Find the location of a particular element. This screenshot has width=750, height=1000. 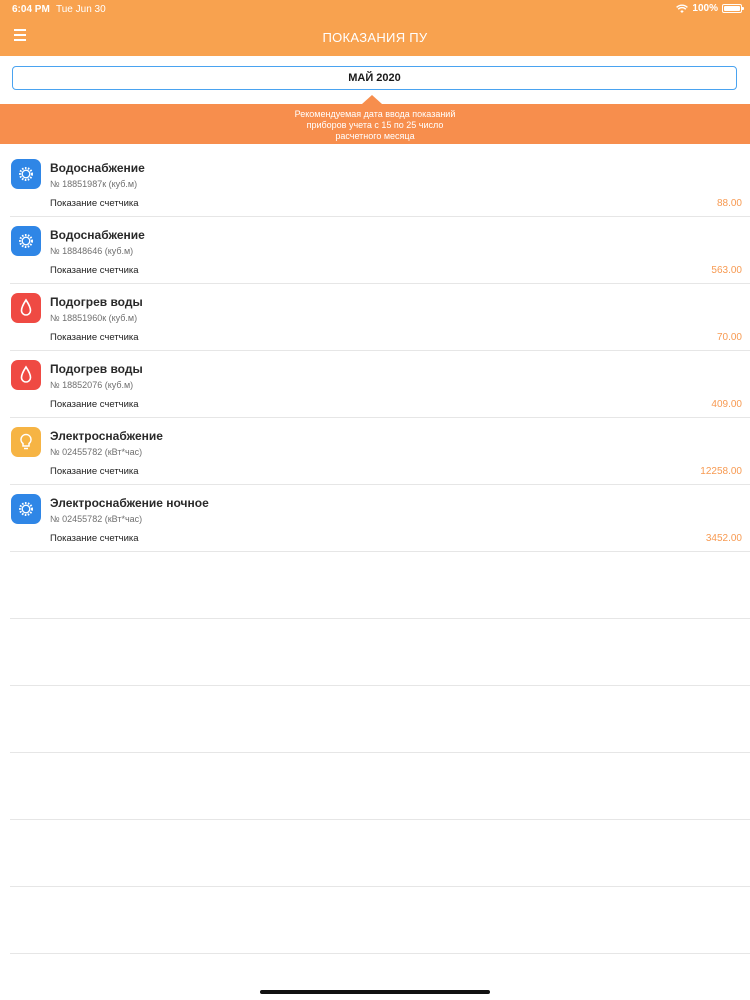

navigation-bar: ПОКАЗАНИЯ ПУ is located at coordinates (375, 37).